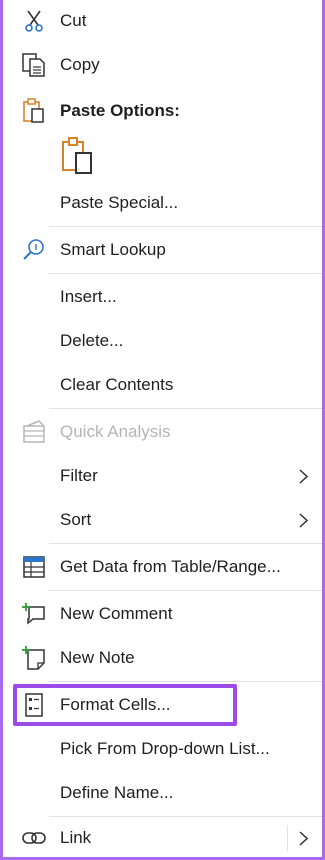 The width and height of the screenshot is (325, 860). Describe the element at coordinates (162, 21) in the screenshot. I see `menu-item-cut: Cut` at that location.